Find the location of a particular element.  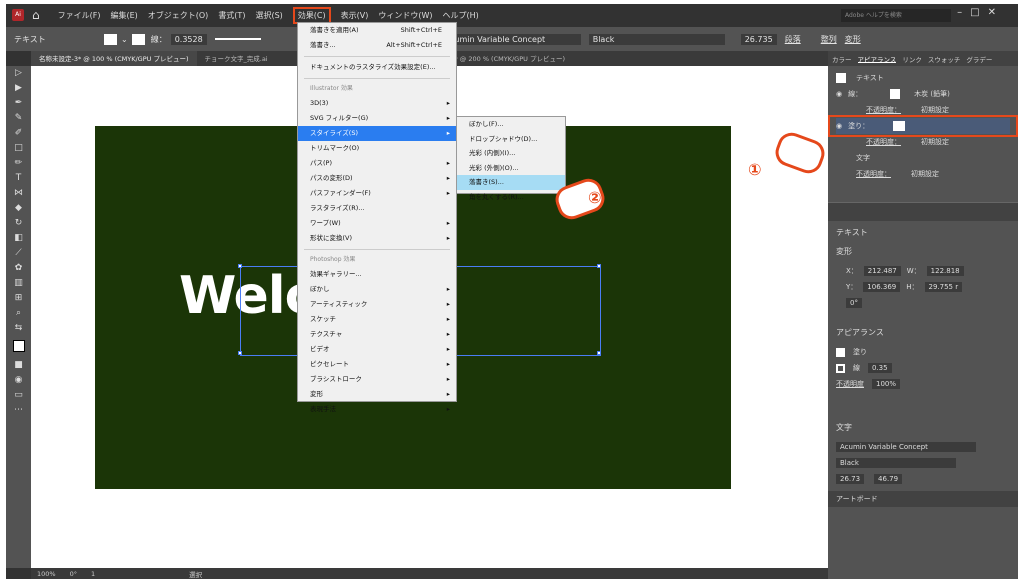

symbol-tool-icon: ✿ is located at coordinates (18, 268).